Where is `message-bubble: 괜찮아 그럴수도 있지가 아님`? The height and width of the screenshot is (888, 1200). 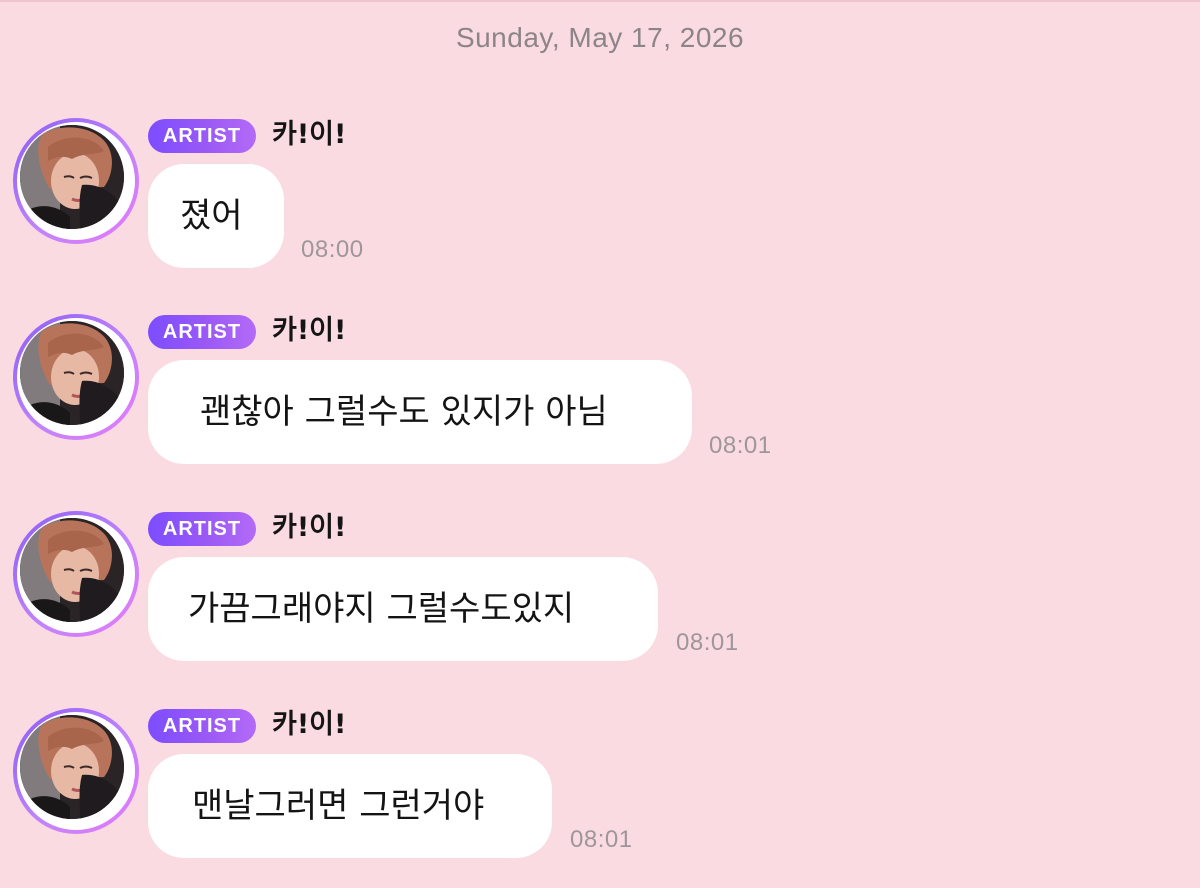
message-bubble: 괜찮아 그럴수도 있지가 아님 is located at coordinates (420, 412).